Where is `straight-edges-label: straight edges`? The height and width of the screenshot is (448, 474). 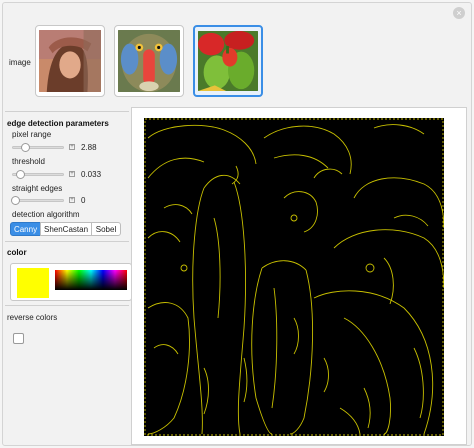
straight-edges-label: straight edges is located at coordinates (37, 188).